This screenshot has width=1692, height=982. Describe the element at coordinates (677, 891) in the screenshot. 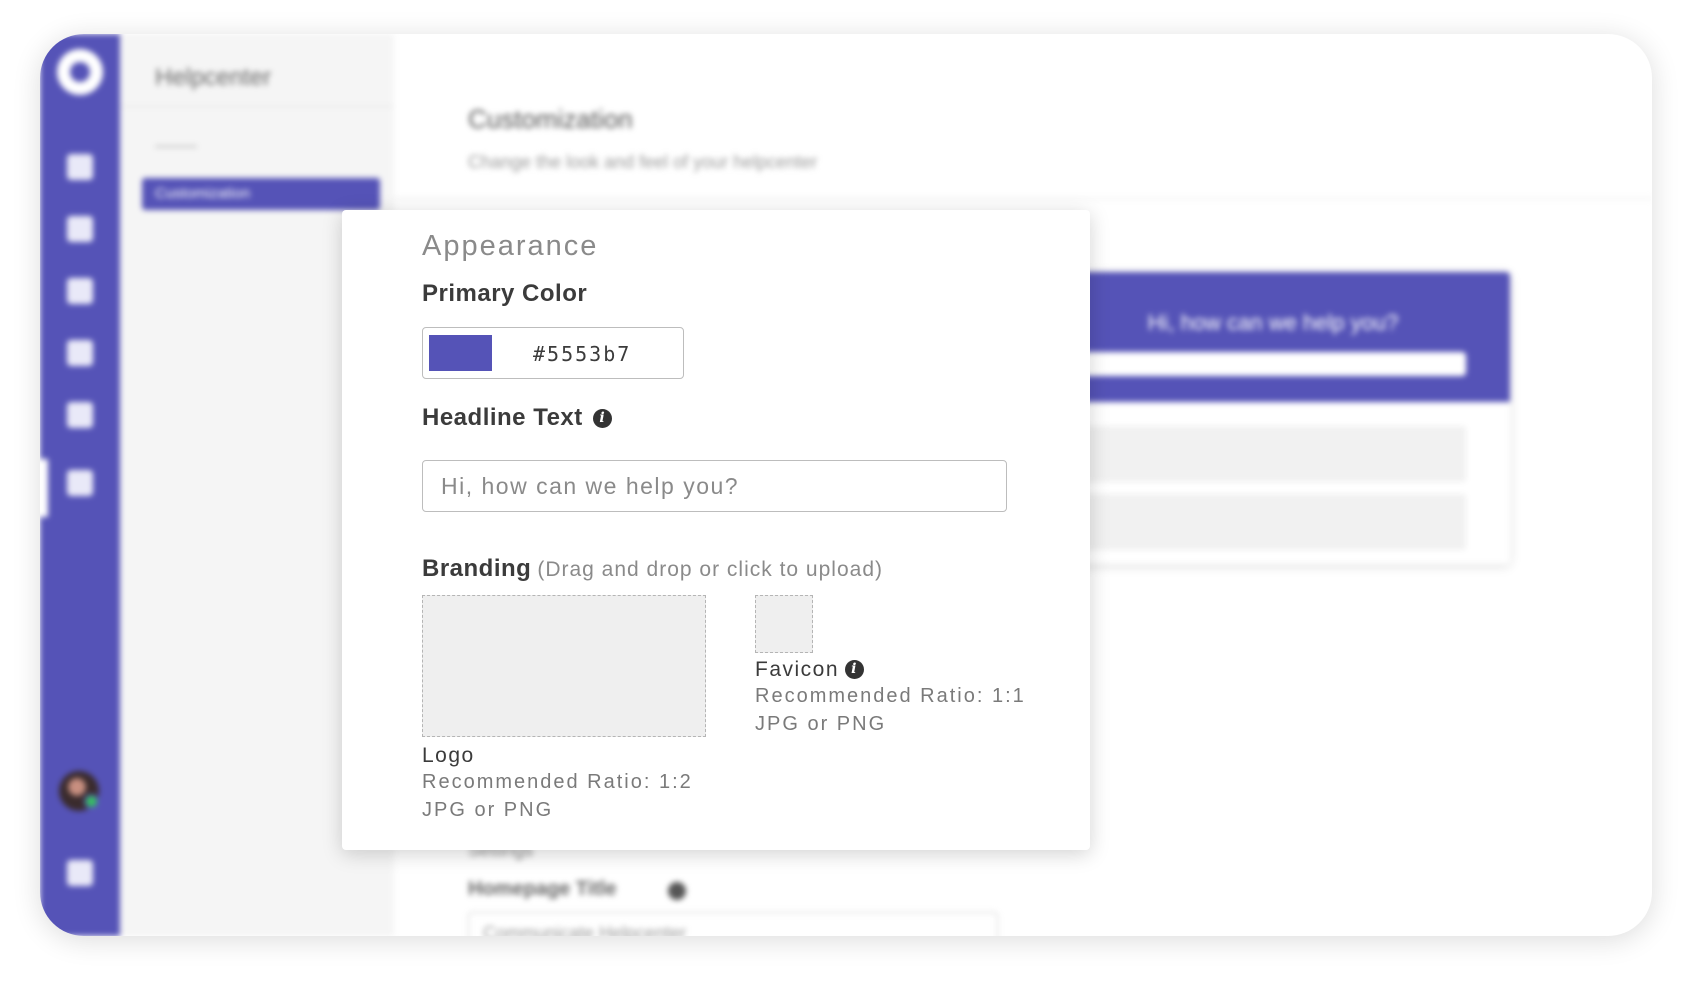

I see `info-icon` at that location.